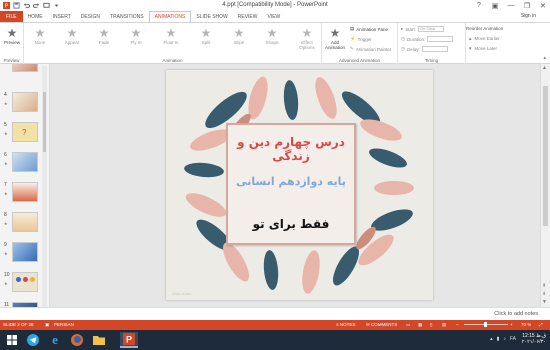 The width and height of the screenshot is (550, 350). Describe the element at coordinates (484, 38) in the screenshot. I see `move-earlier-button: ▲ Move Earlier` at that location.